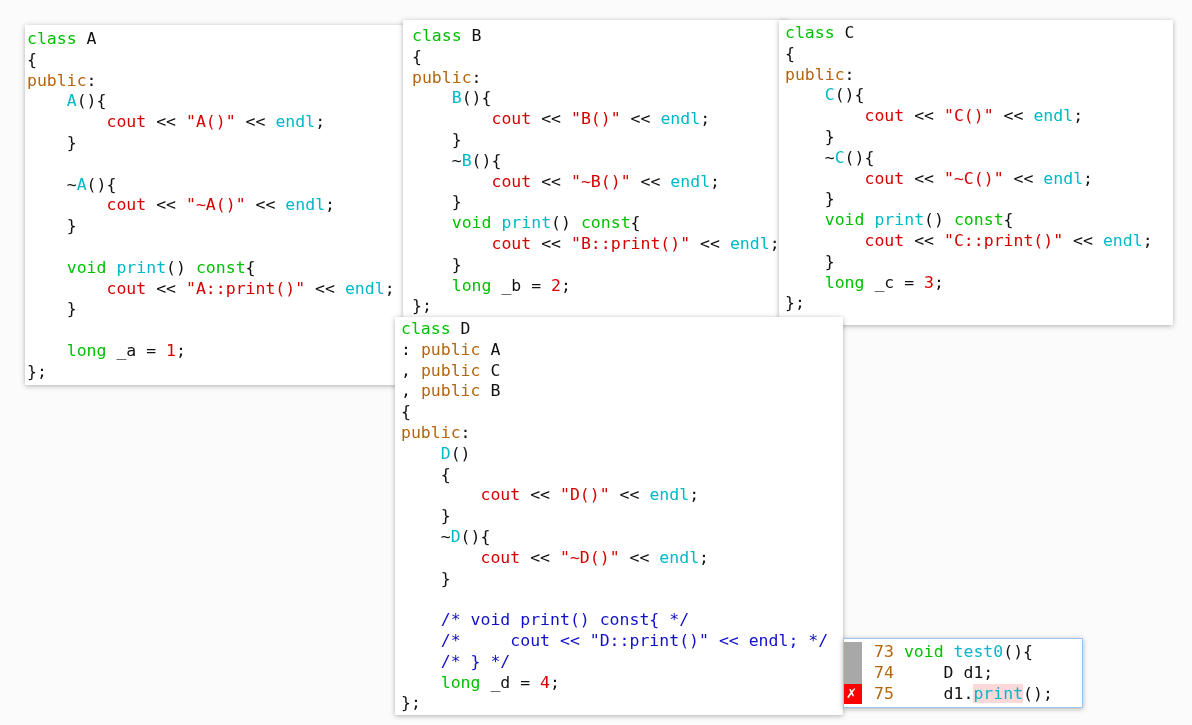 The width and height of the screenshot is (1192, 725). What do you see at coordinates (594, 558) in the screenshot?
I see `code-line: cout << "~D()" << endl;` at bounding box center [594, 558].